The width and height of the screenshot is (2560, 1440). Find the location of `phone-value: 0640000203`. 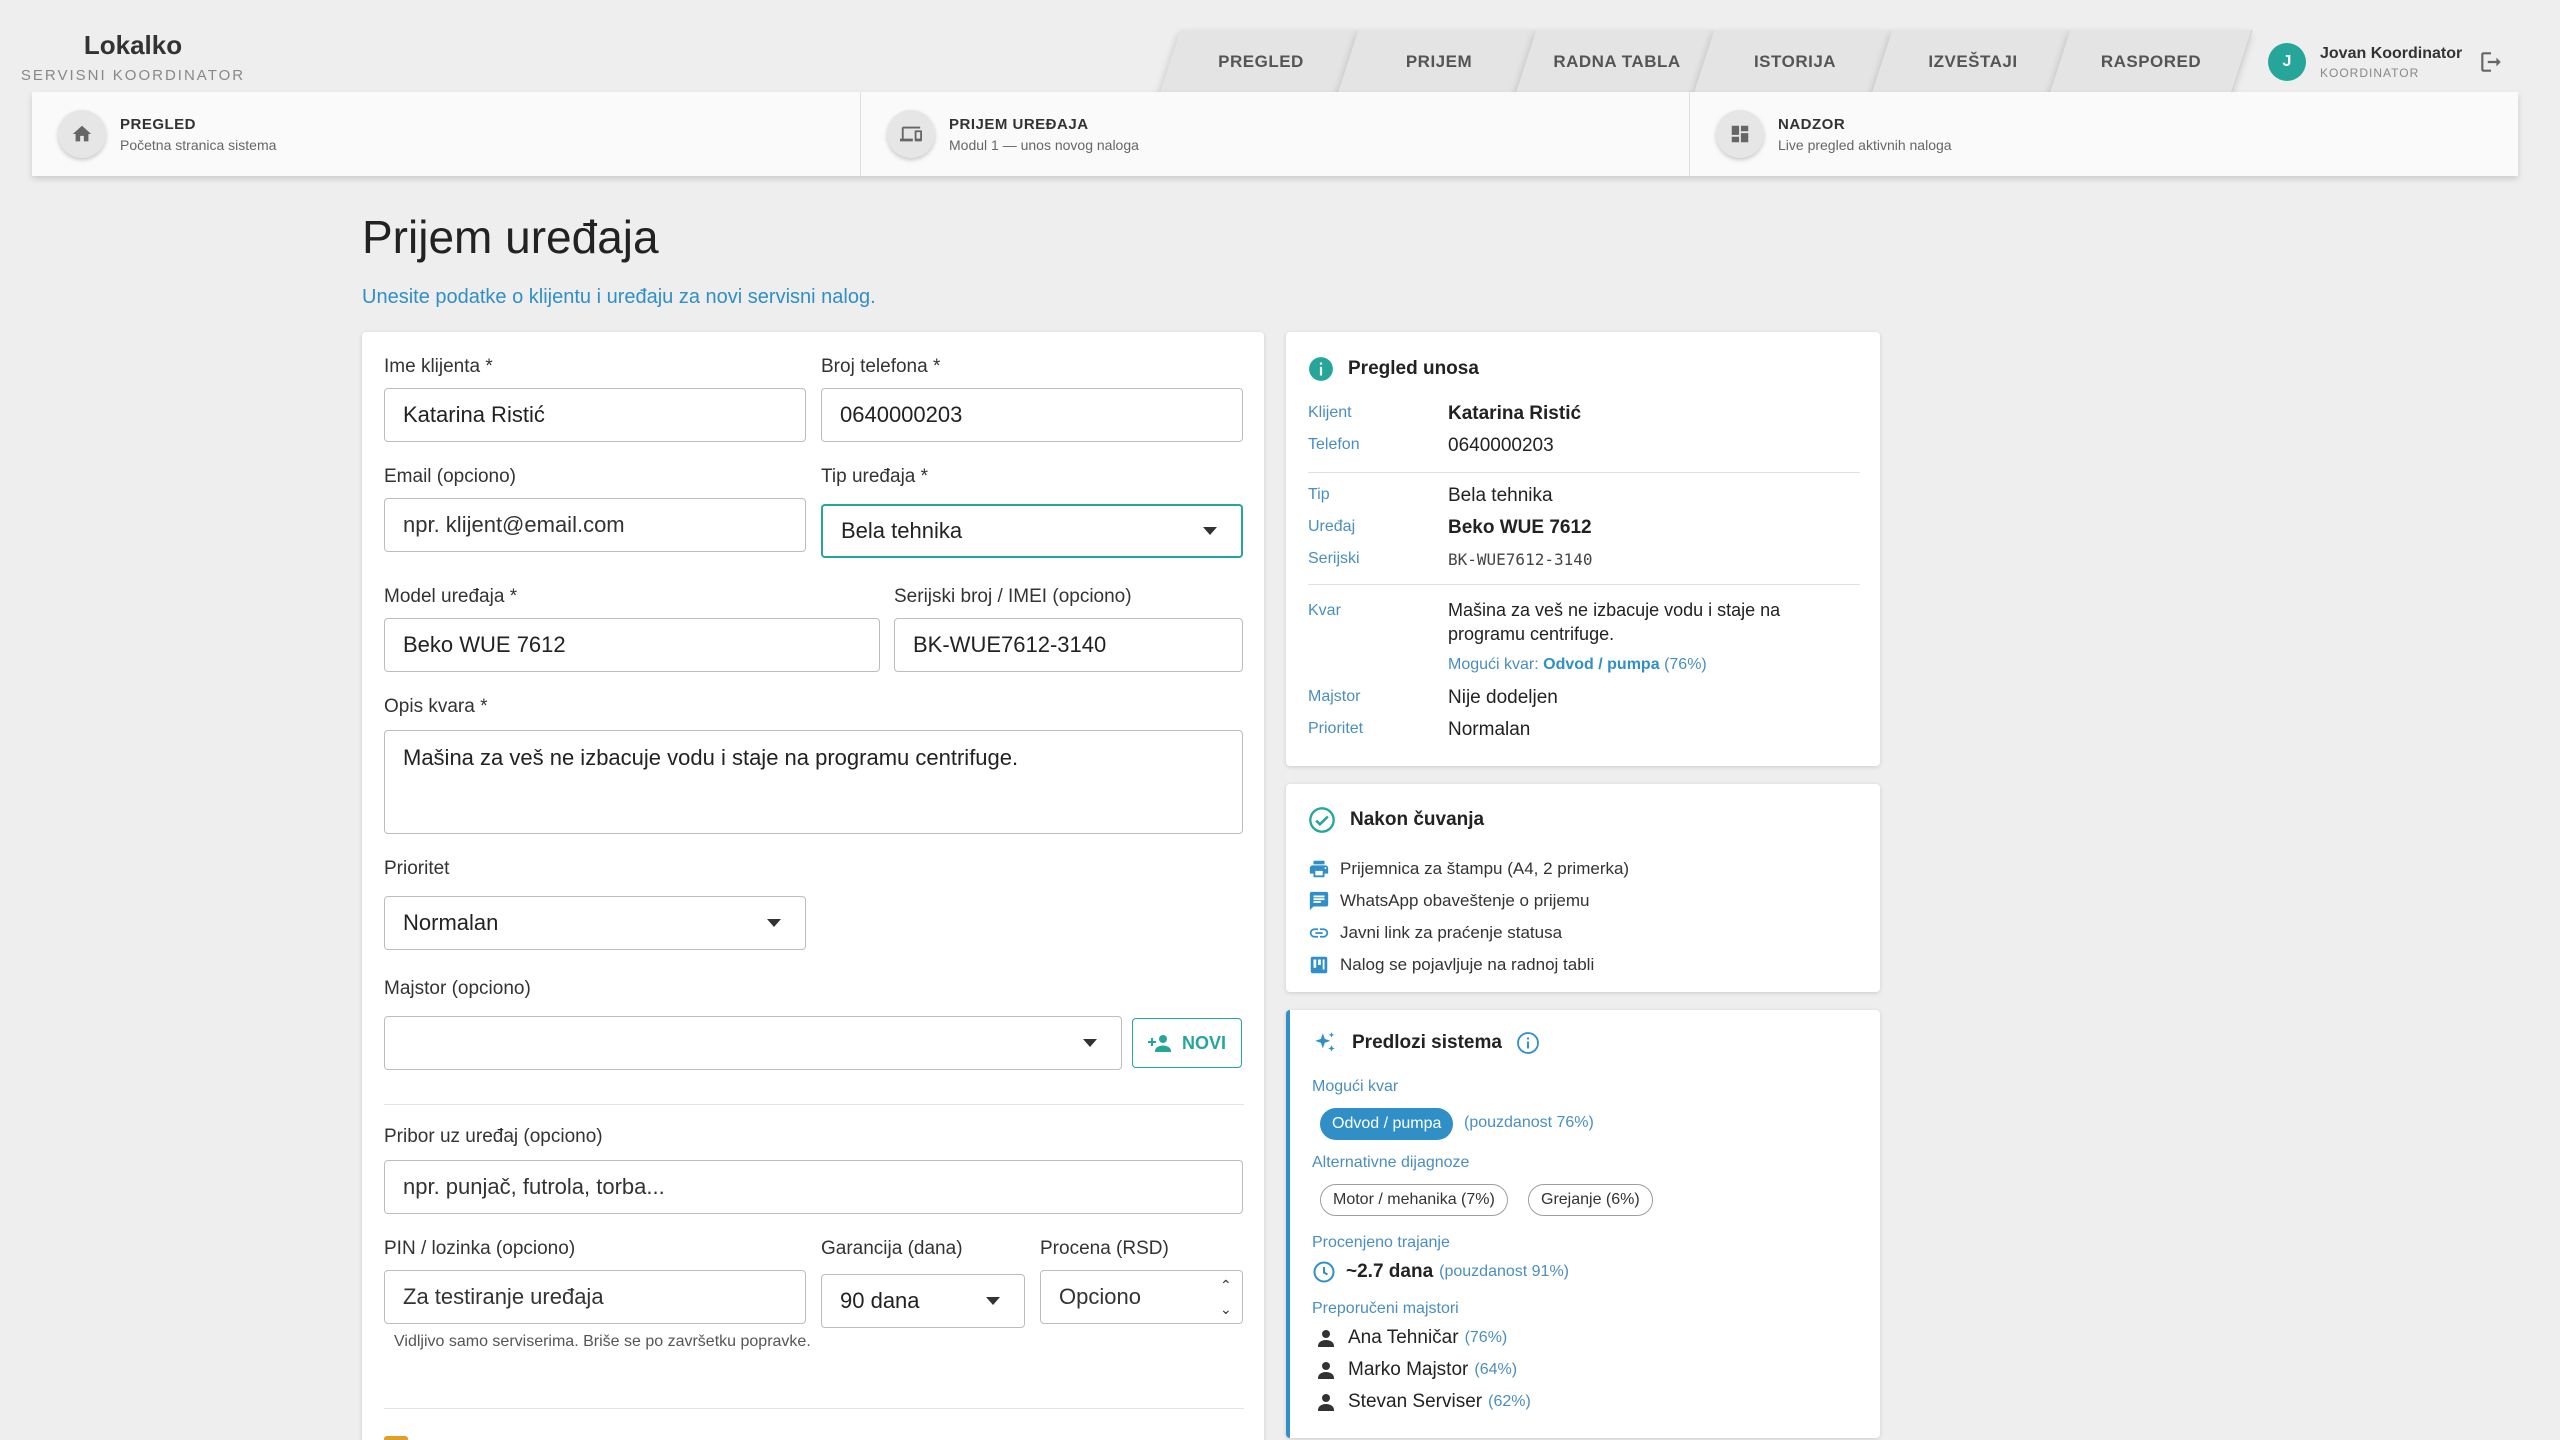

phone-value: 0640000203 is located at coordinates (901, 414).